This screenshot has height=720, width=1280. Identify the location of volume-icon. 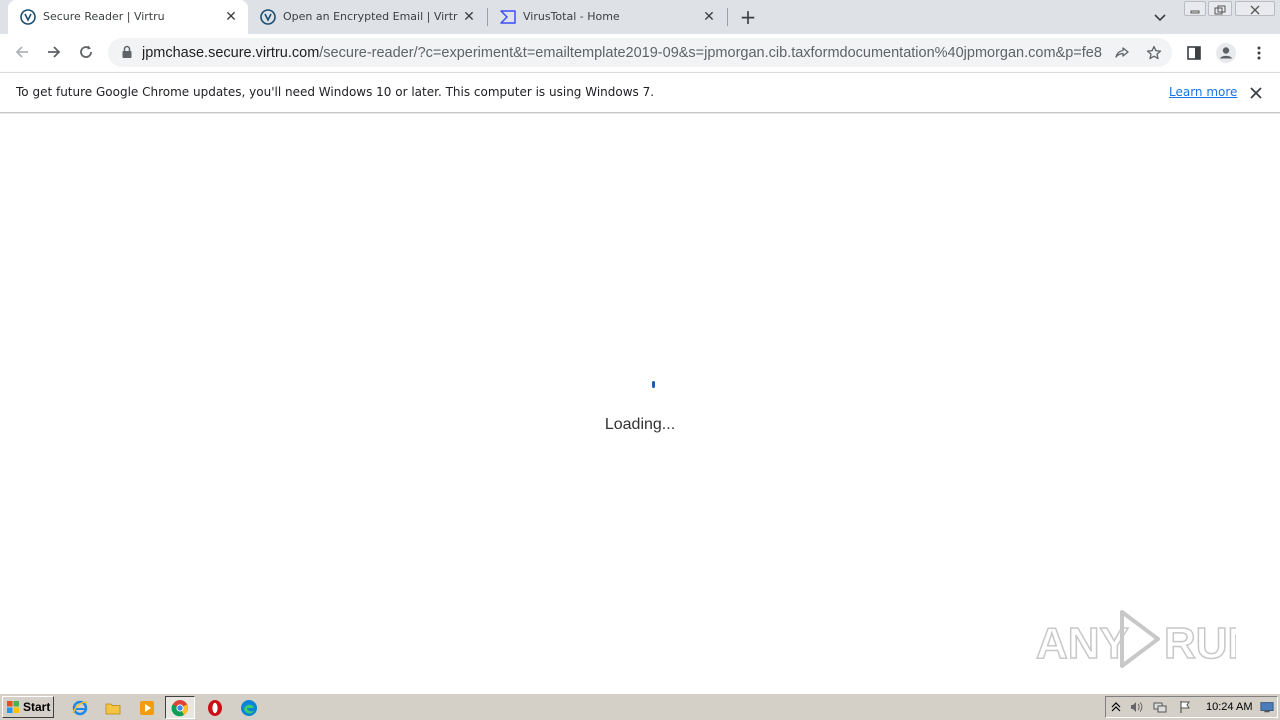
(1136, 707).